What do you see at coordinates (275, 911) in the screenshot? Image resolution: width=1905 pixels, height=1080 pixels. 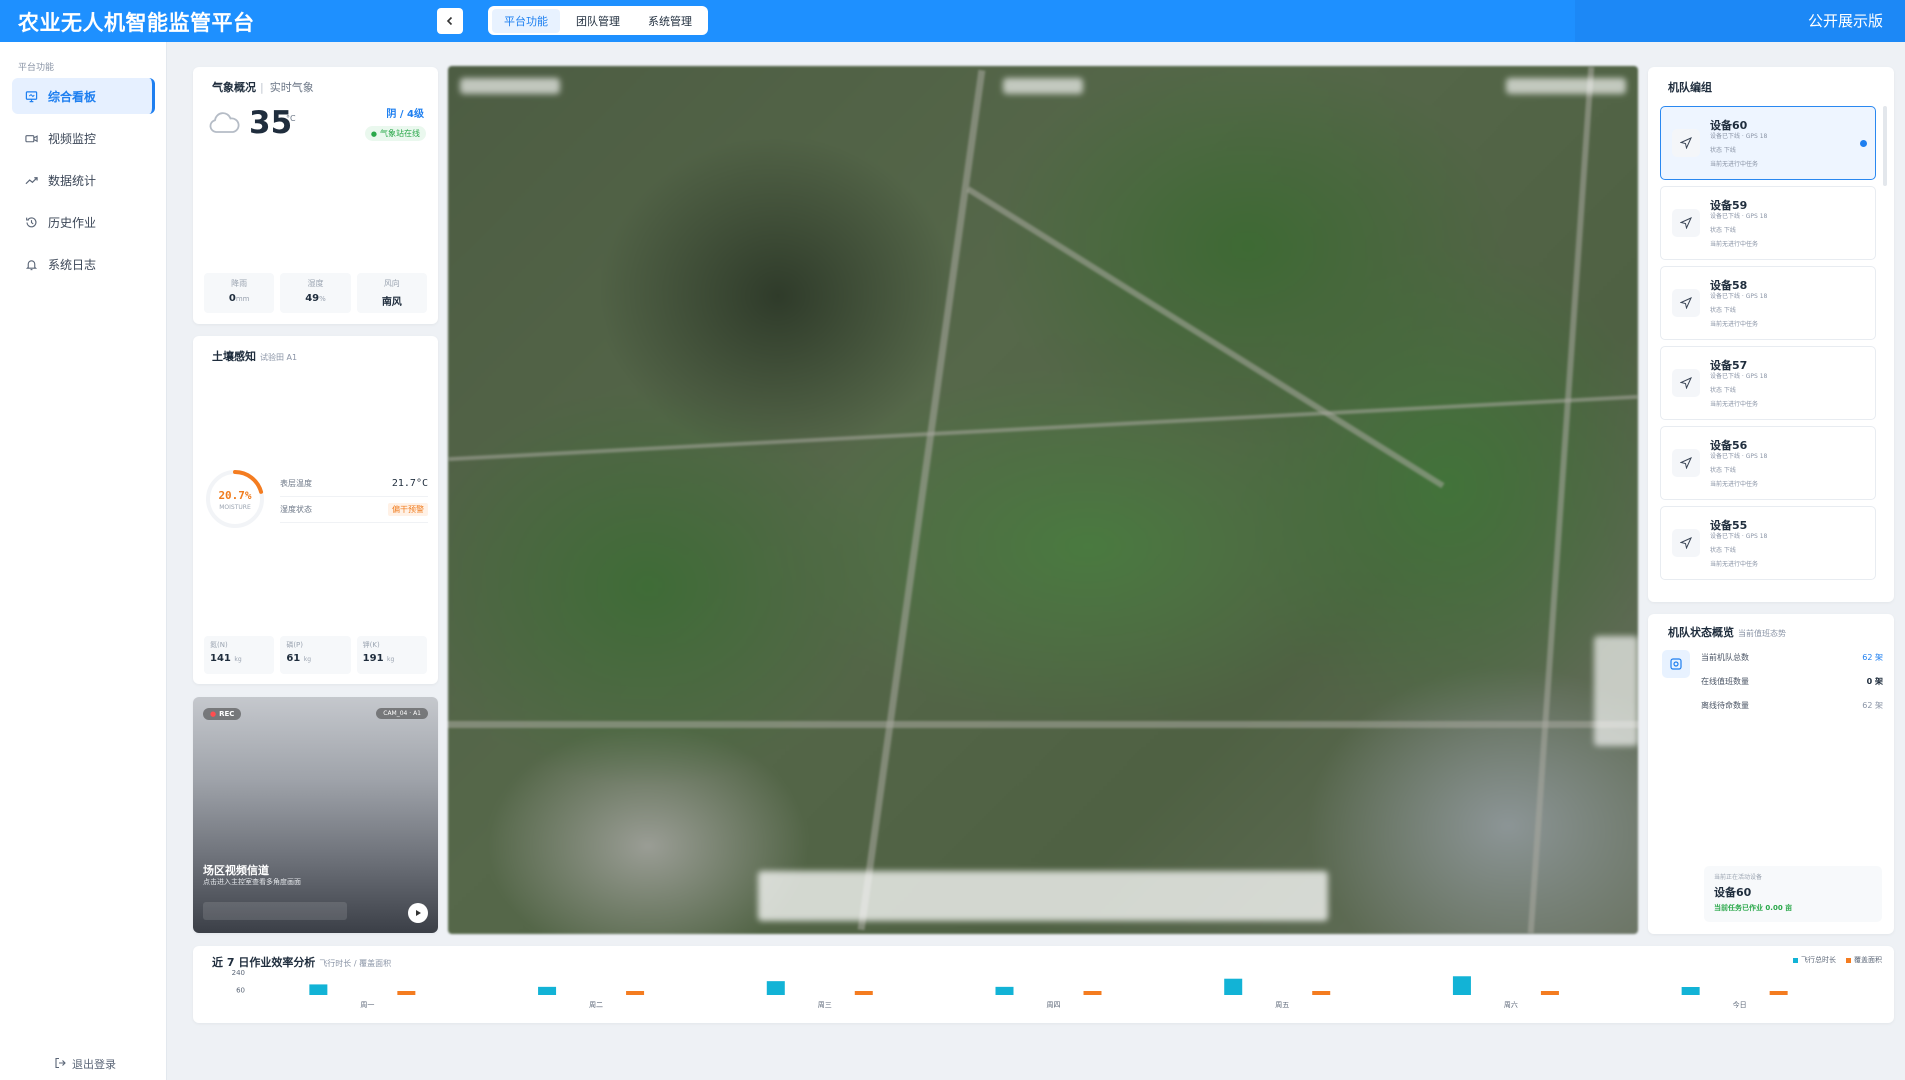 I see `video-progress-bar` at bounding box center [275, 911].